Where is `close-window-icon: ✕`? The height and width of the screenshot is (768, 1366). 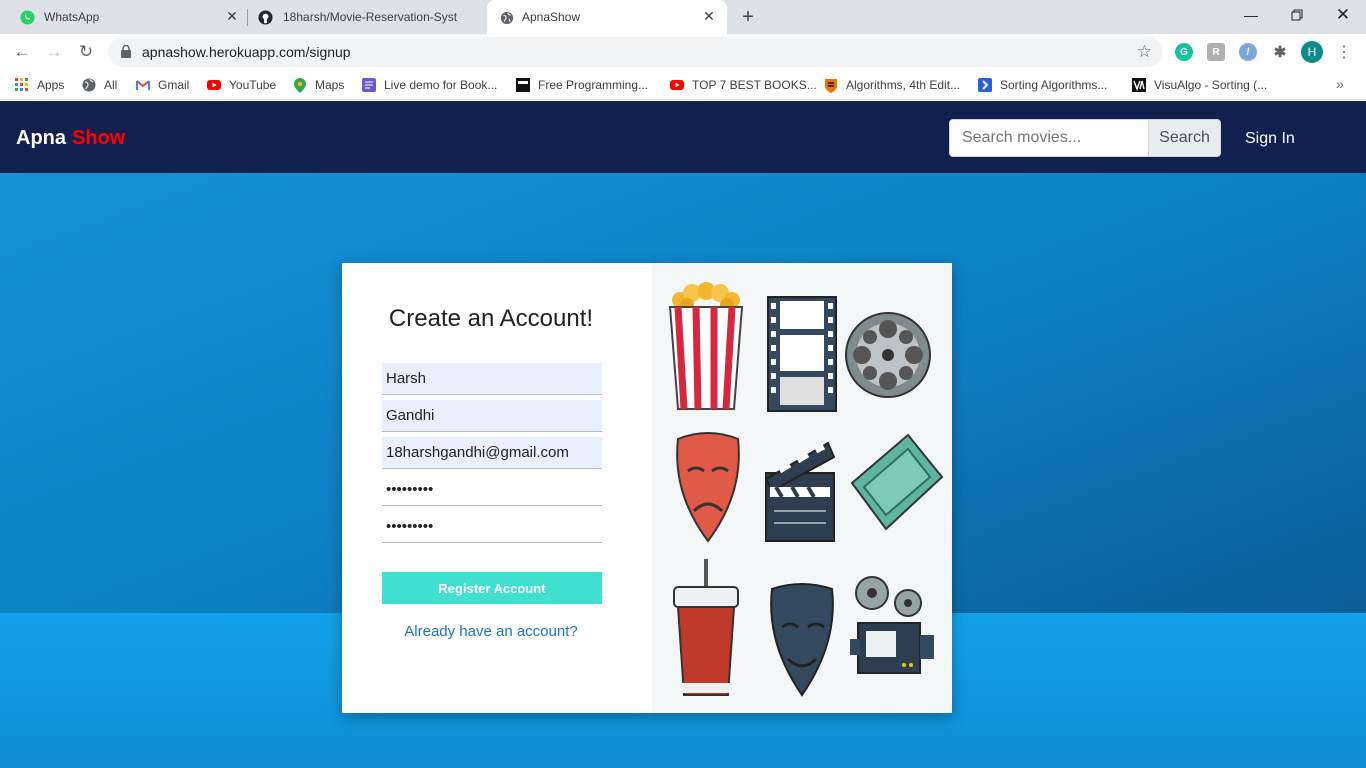 close-window-icon: ✕ is located at coordinates (1343, 15).